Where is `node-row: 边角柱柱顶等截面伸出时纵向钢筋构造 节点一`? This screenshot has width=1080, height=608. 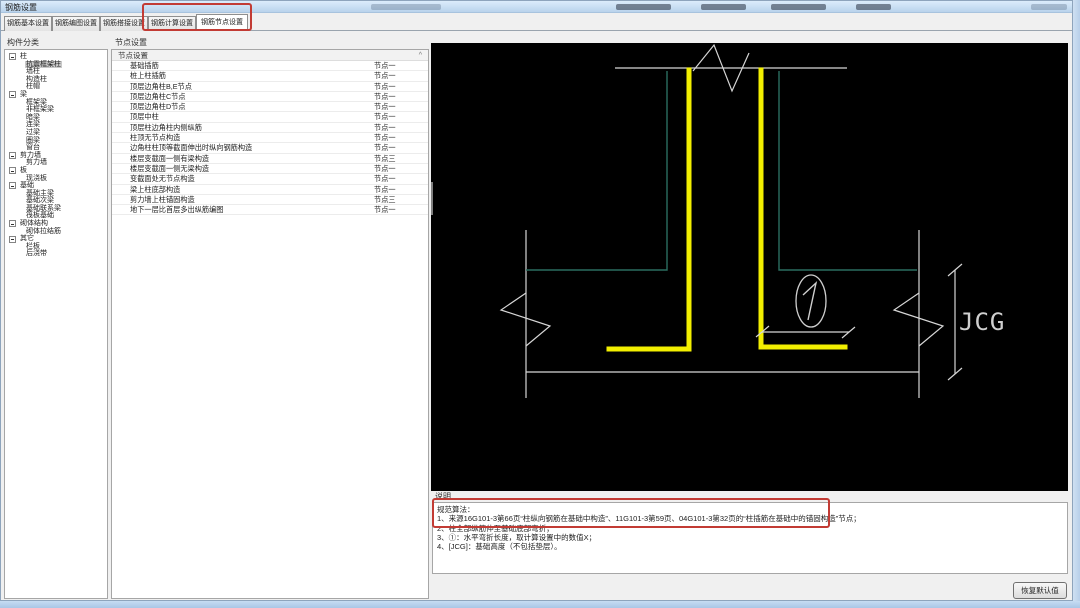
node-row: 边角柱柱顶等截面伸出时纵向钢筋构造 节点一 is located at coordinates (270, 148).